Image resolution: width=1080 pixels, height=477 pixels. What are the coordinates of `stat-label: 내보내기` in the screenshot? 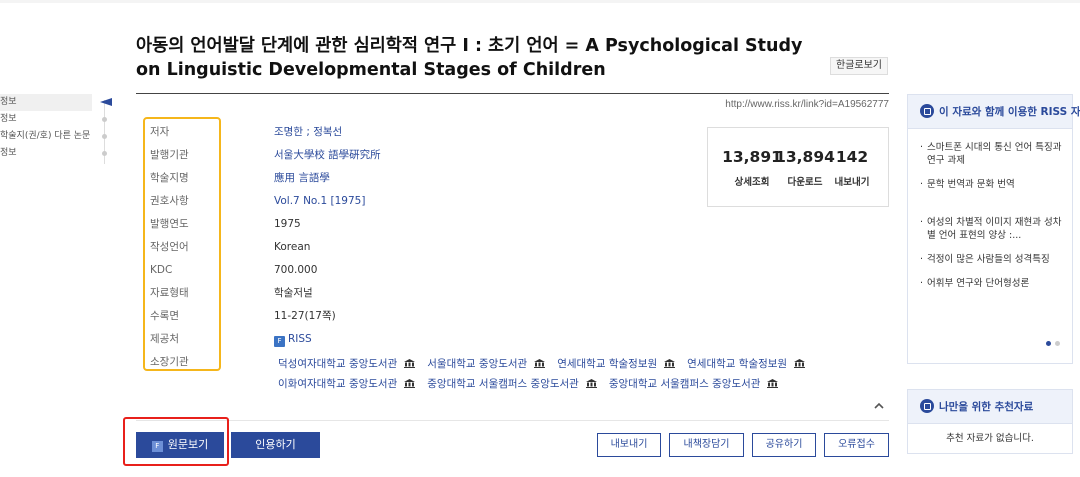 It's located at (852, 182).